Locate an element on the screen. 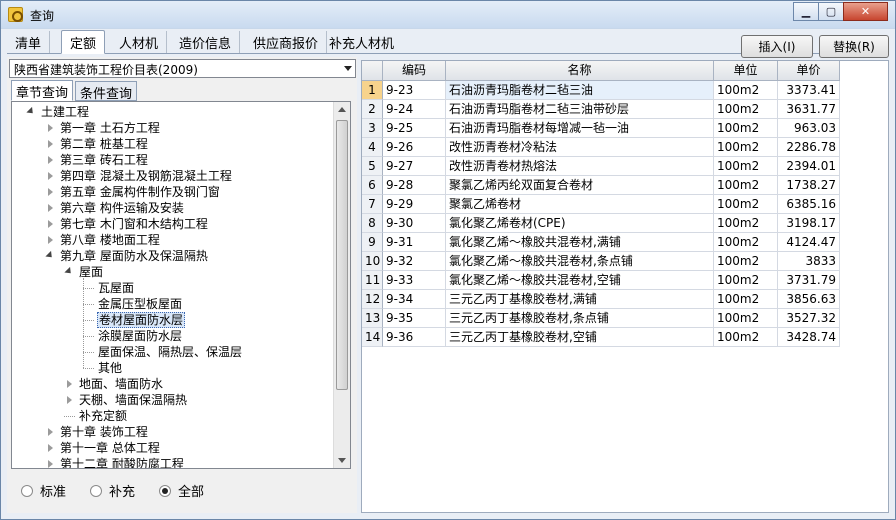 The width and height of the screenshot is (896, 520). table-cell: 9-26 is located at coordinates (414, 147).